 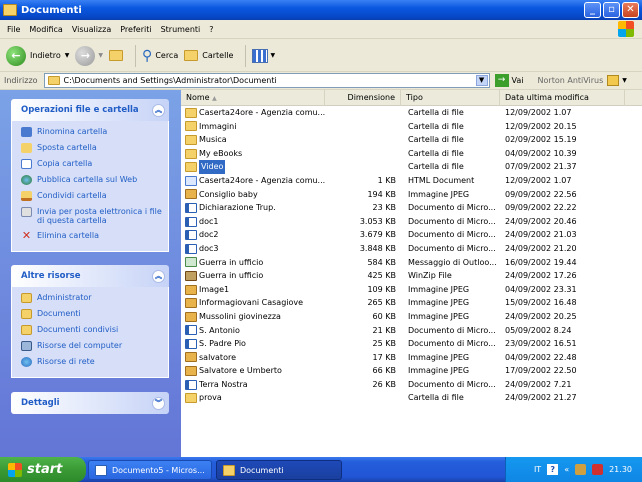 What do you see at coordinates (411, 398) in the screenshot?
I see `table-row: prova Cartella di file 24/09/2002 21.27` at bounding box center [411, 398].